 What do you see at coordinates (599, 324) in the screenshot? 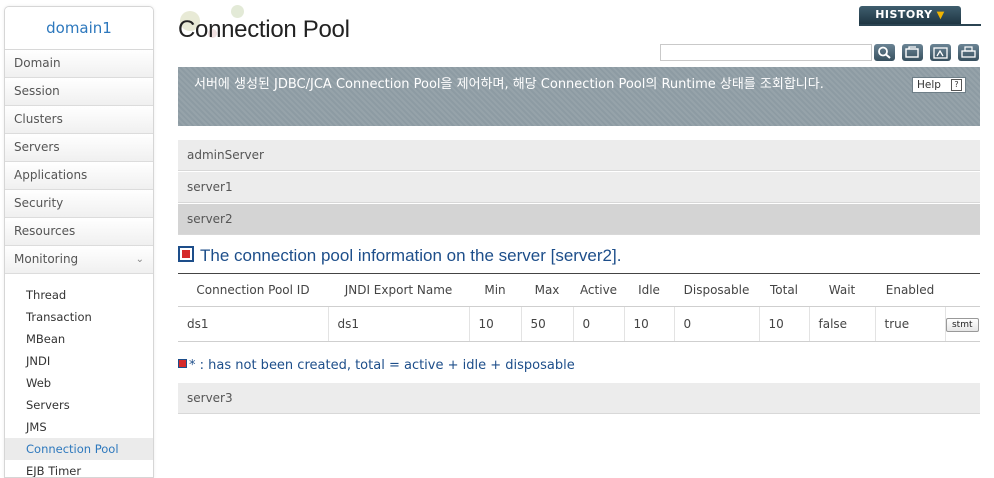
I see `cell-active: 0` at bounding box center [599, 324].